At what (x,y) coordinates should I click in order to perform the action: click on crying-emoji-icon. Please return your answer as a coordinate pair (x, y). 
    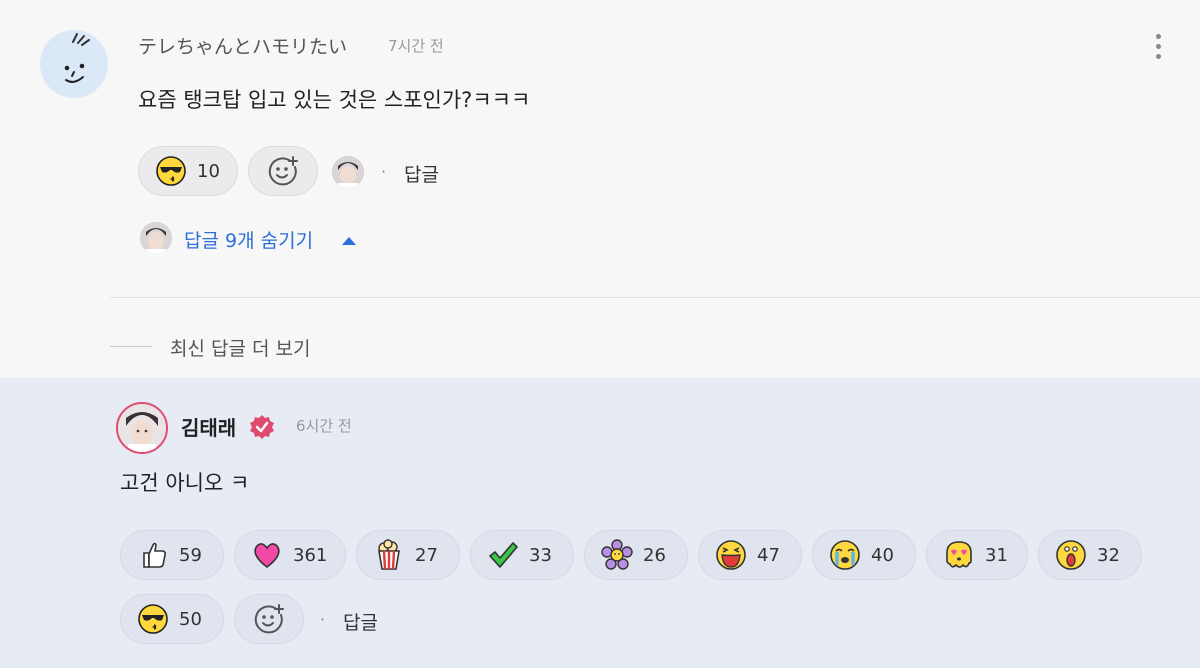
    Looking at the image, I should click on (845, 555).